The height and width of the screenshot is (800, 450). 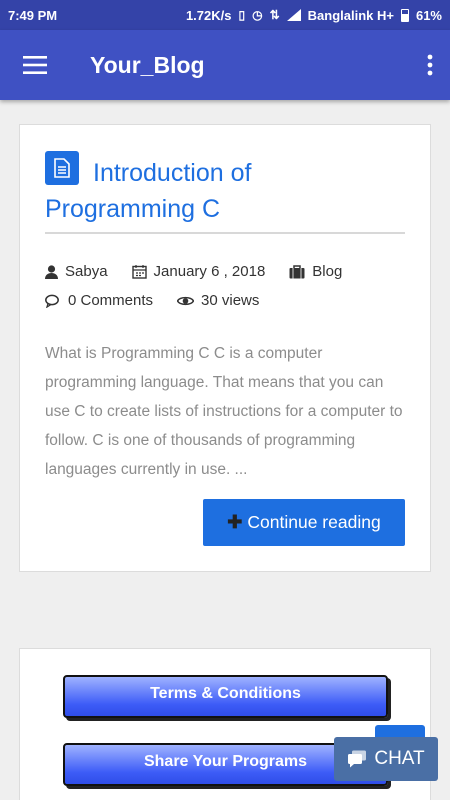 What do you see at coordinates (225, 65) in the screenshot?
I see `app-bar: Your_Blog` at bounding box center [225, 65].